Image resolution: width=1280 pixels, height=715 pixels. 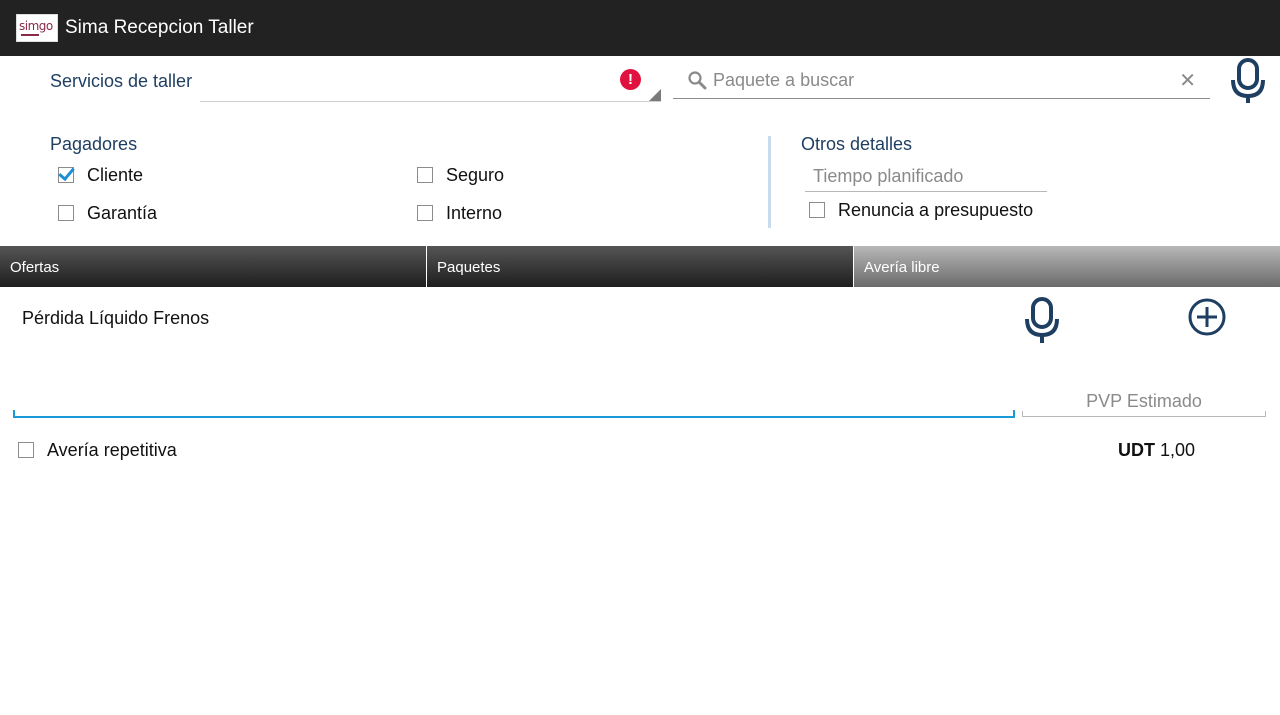 I want to click on servicios-label: Servicios de taller, so click(x=121, y=81).